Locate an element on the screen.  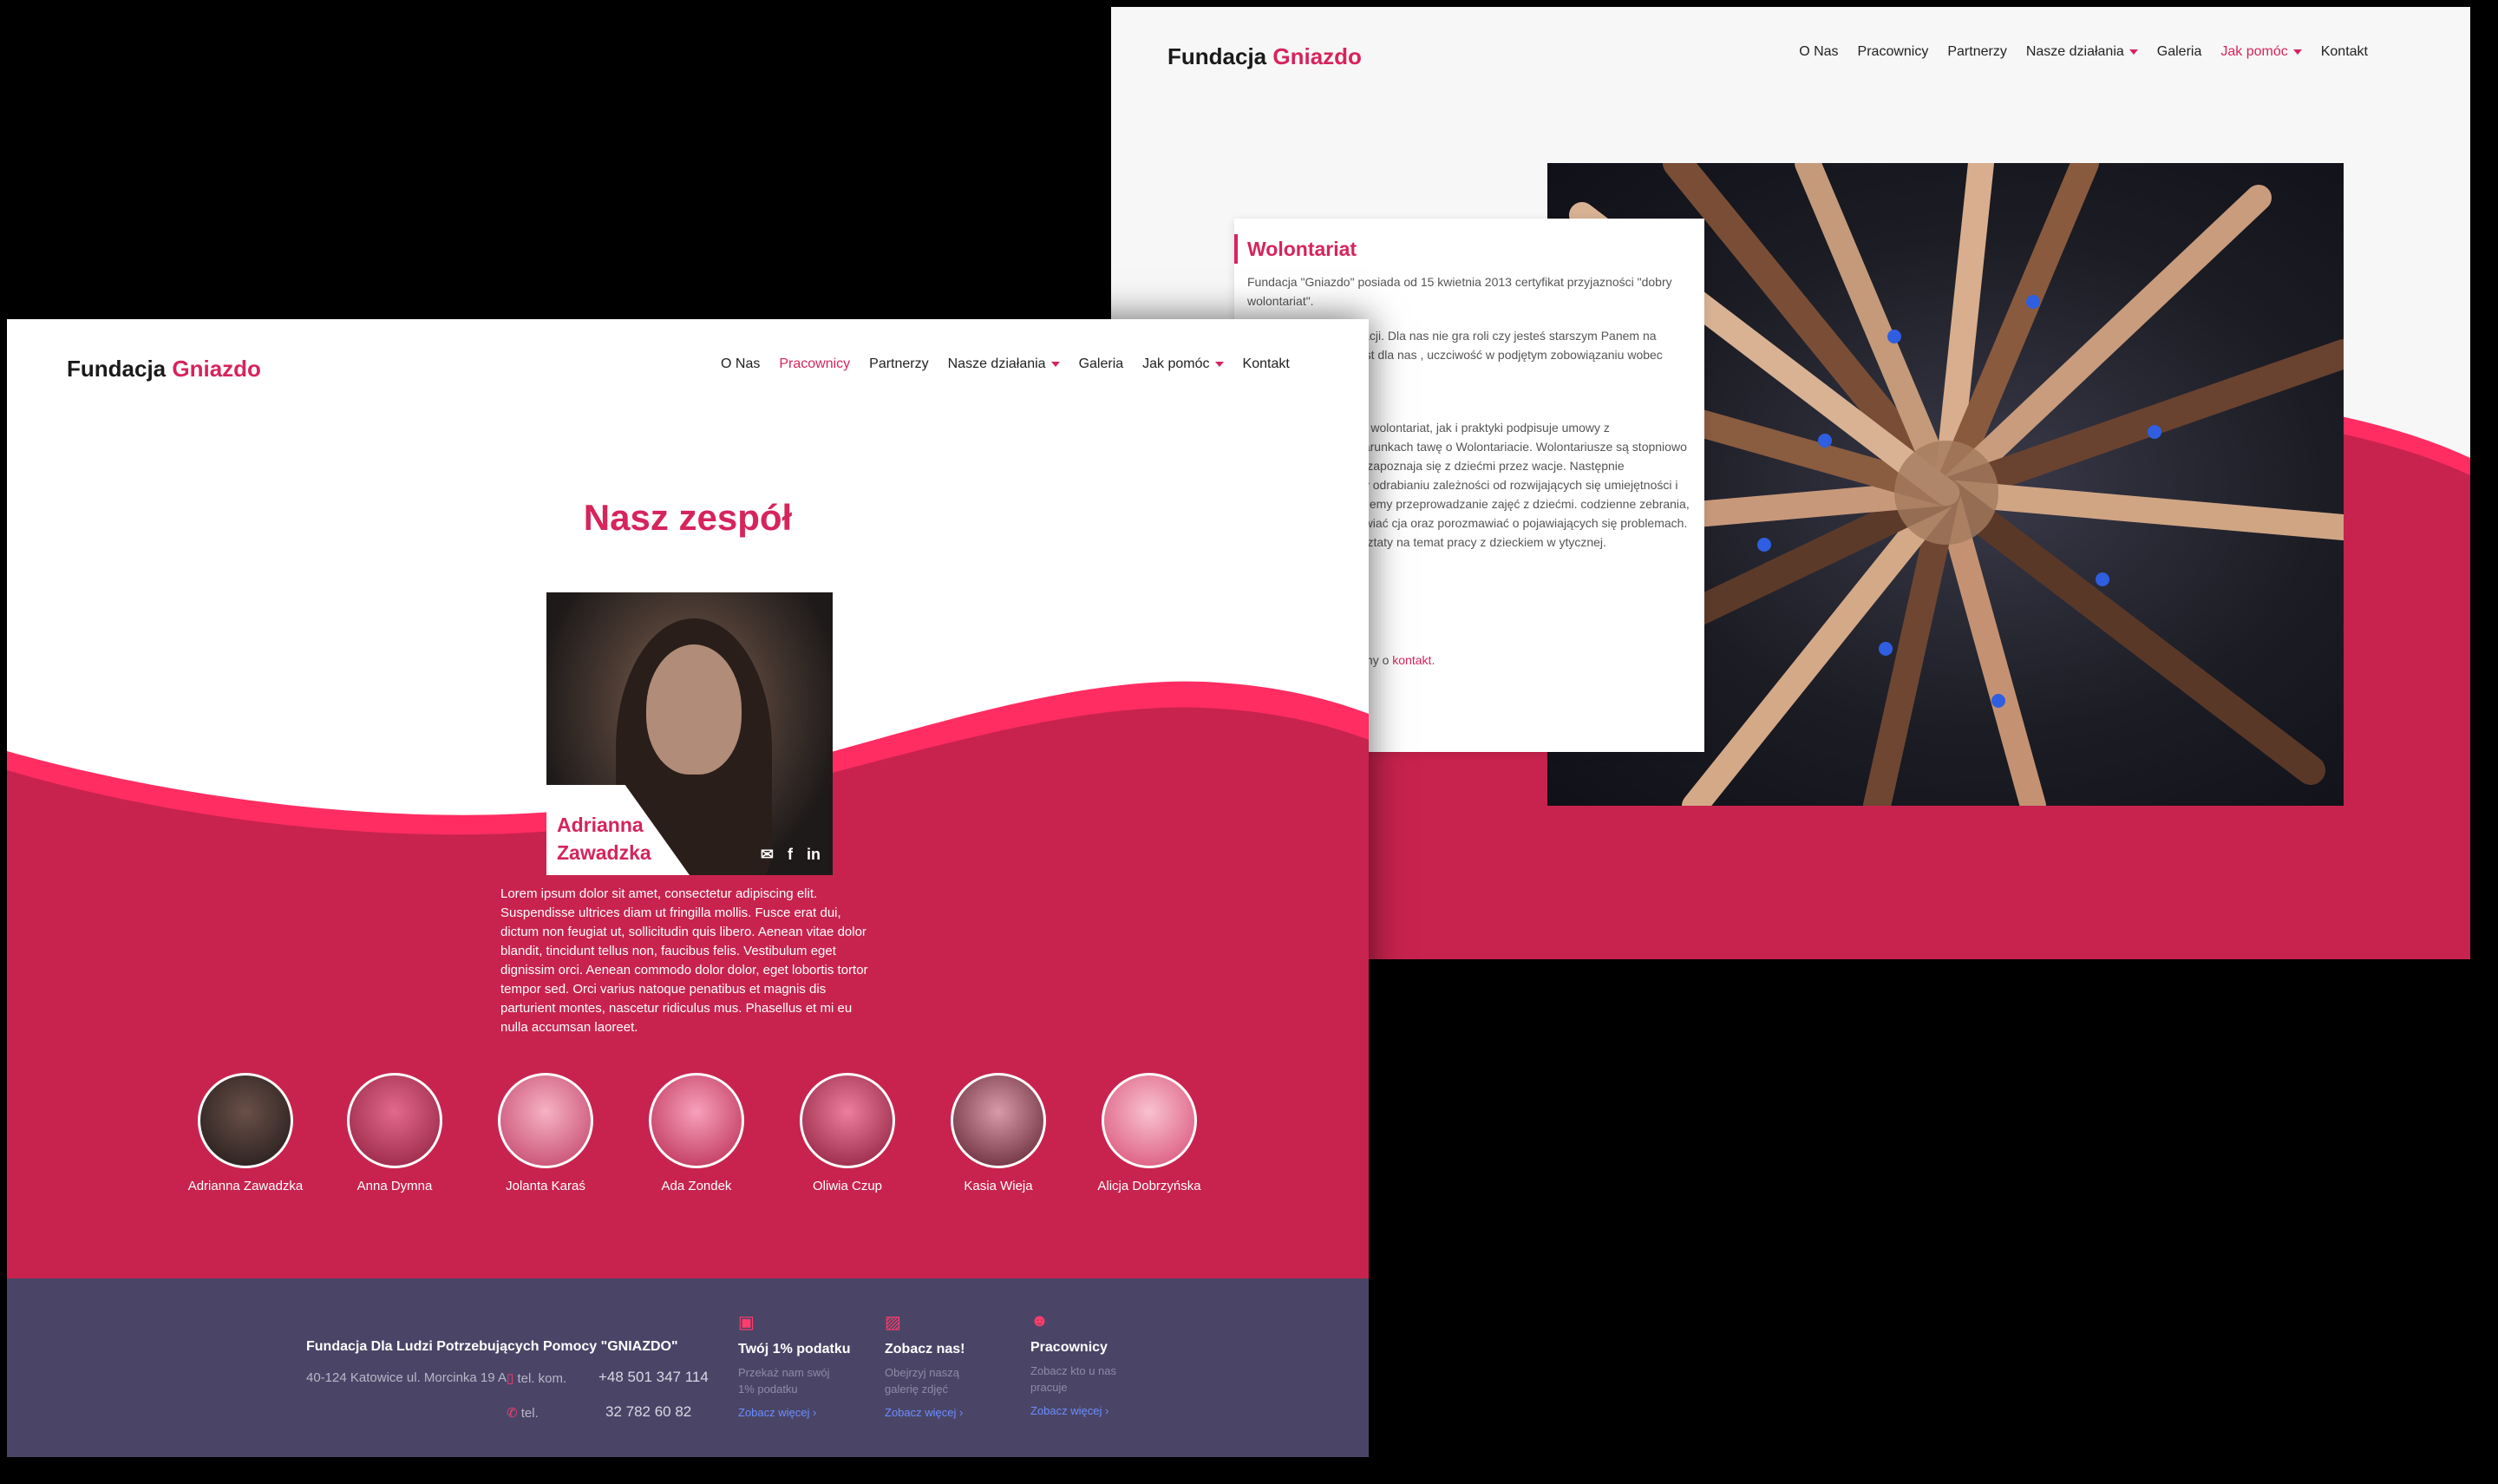
social-icons: ✉ f in is located at coordinates (791, 855).